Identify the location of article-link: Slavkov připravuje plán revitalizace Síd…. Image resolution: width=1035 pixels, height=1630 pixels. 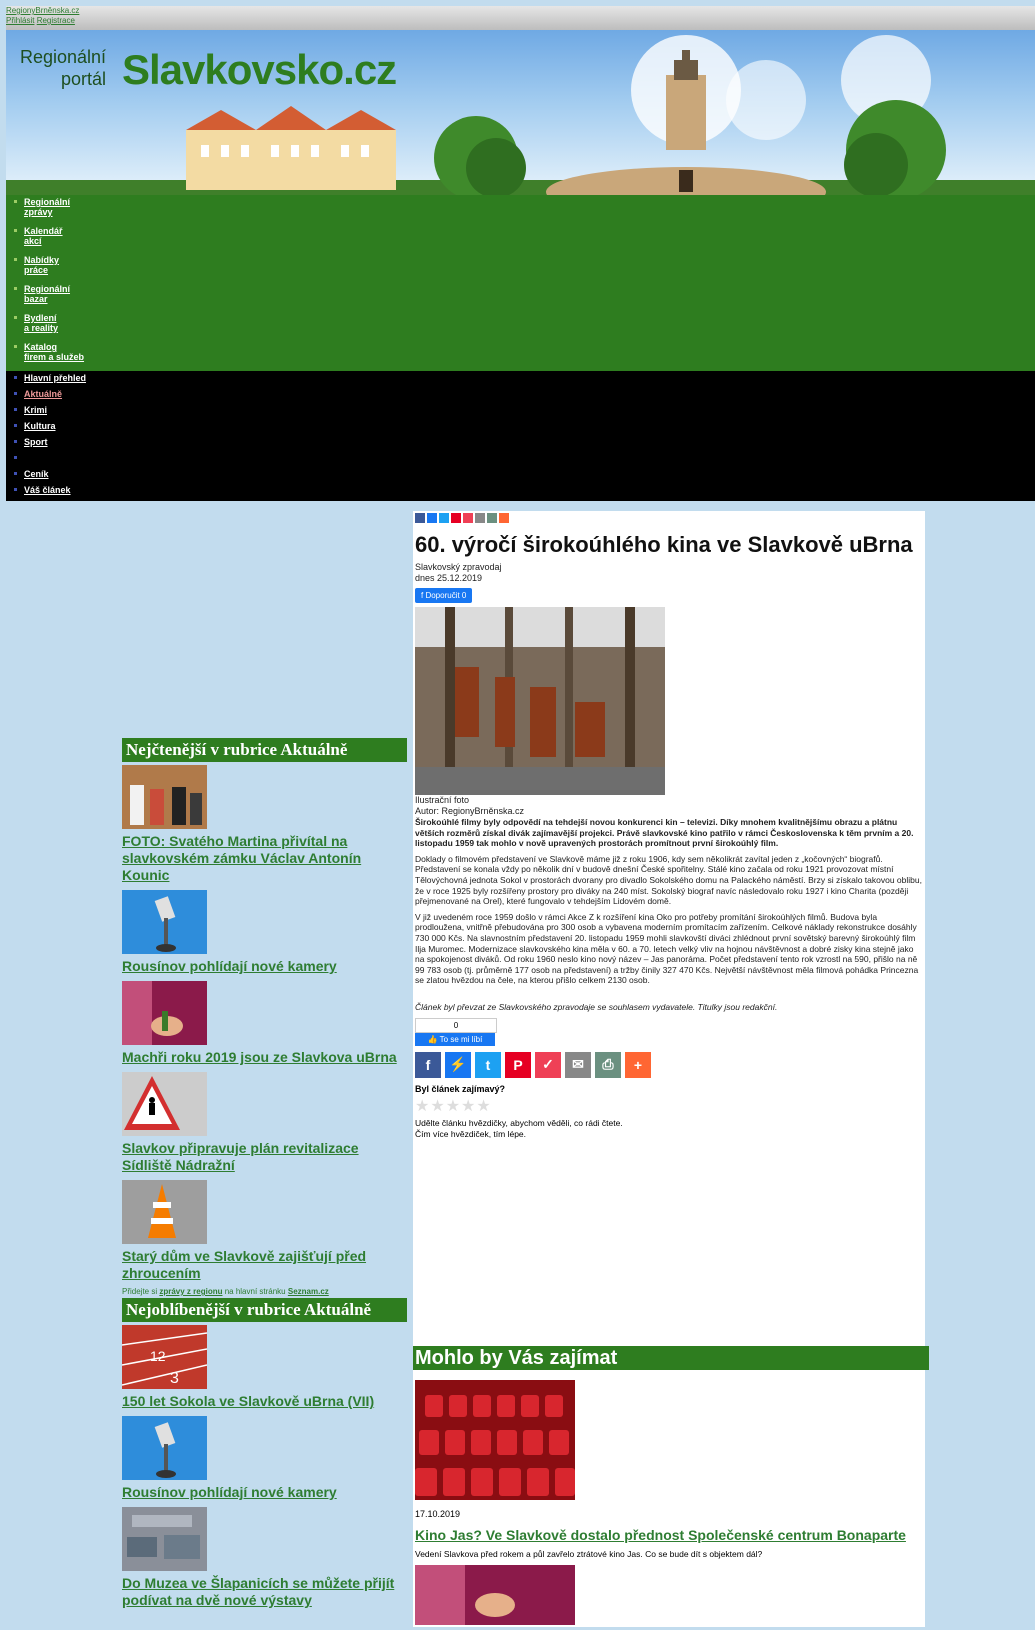
(264, 1157).